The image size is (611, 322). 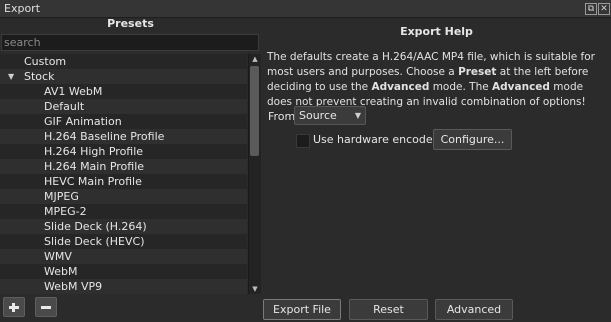 I want to click on float-icon: ⧉, so click(x=591, y=9).